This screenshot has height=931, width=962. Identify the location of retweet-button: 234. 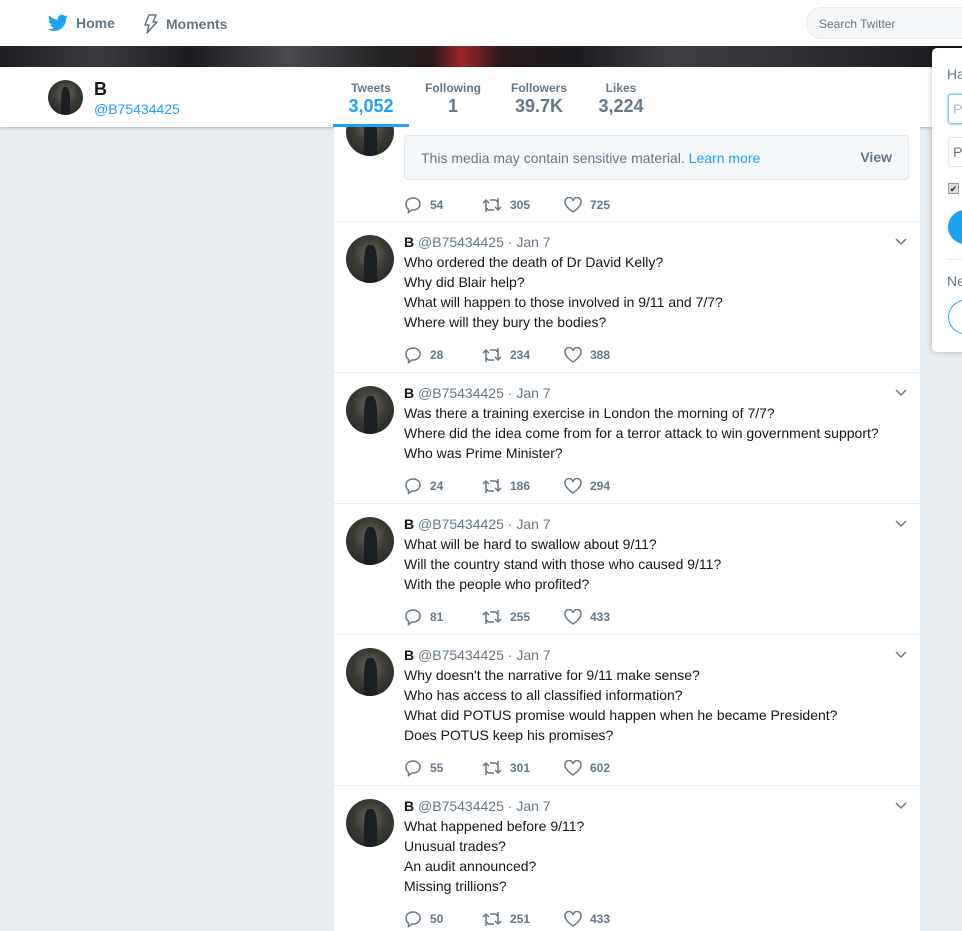
(523, 355).